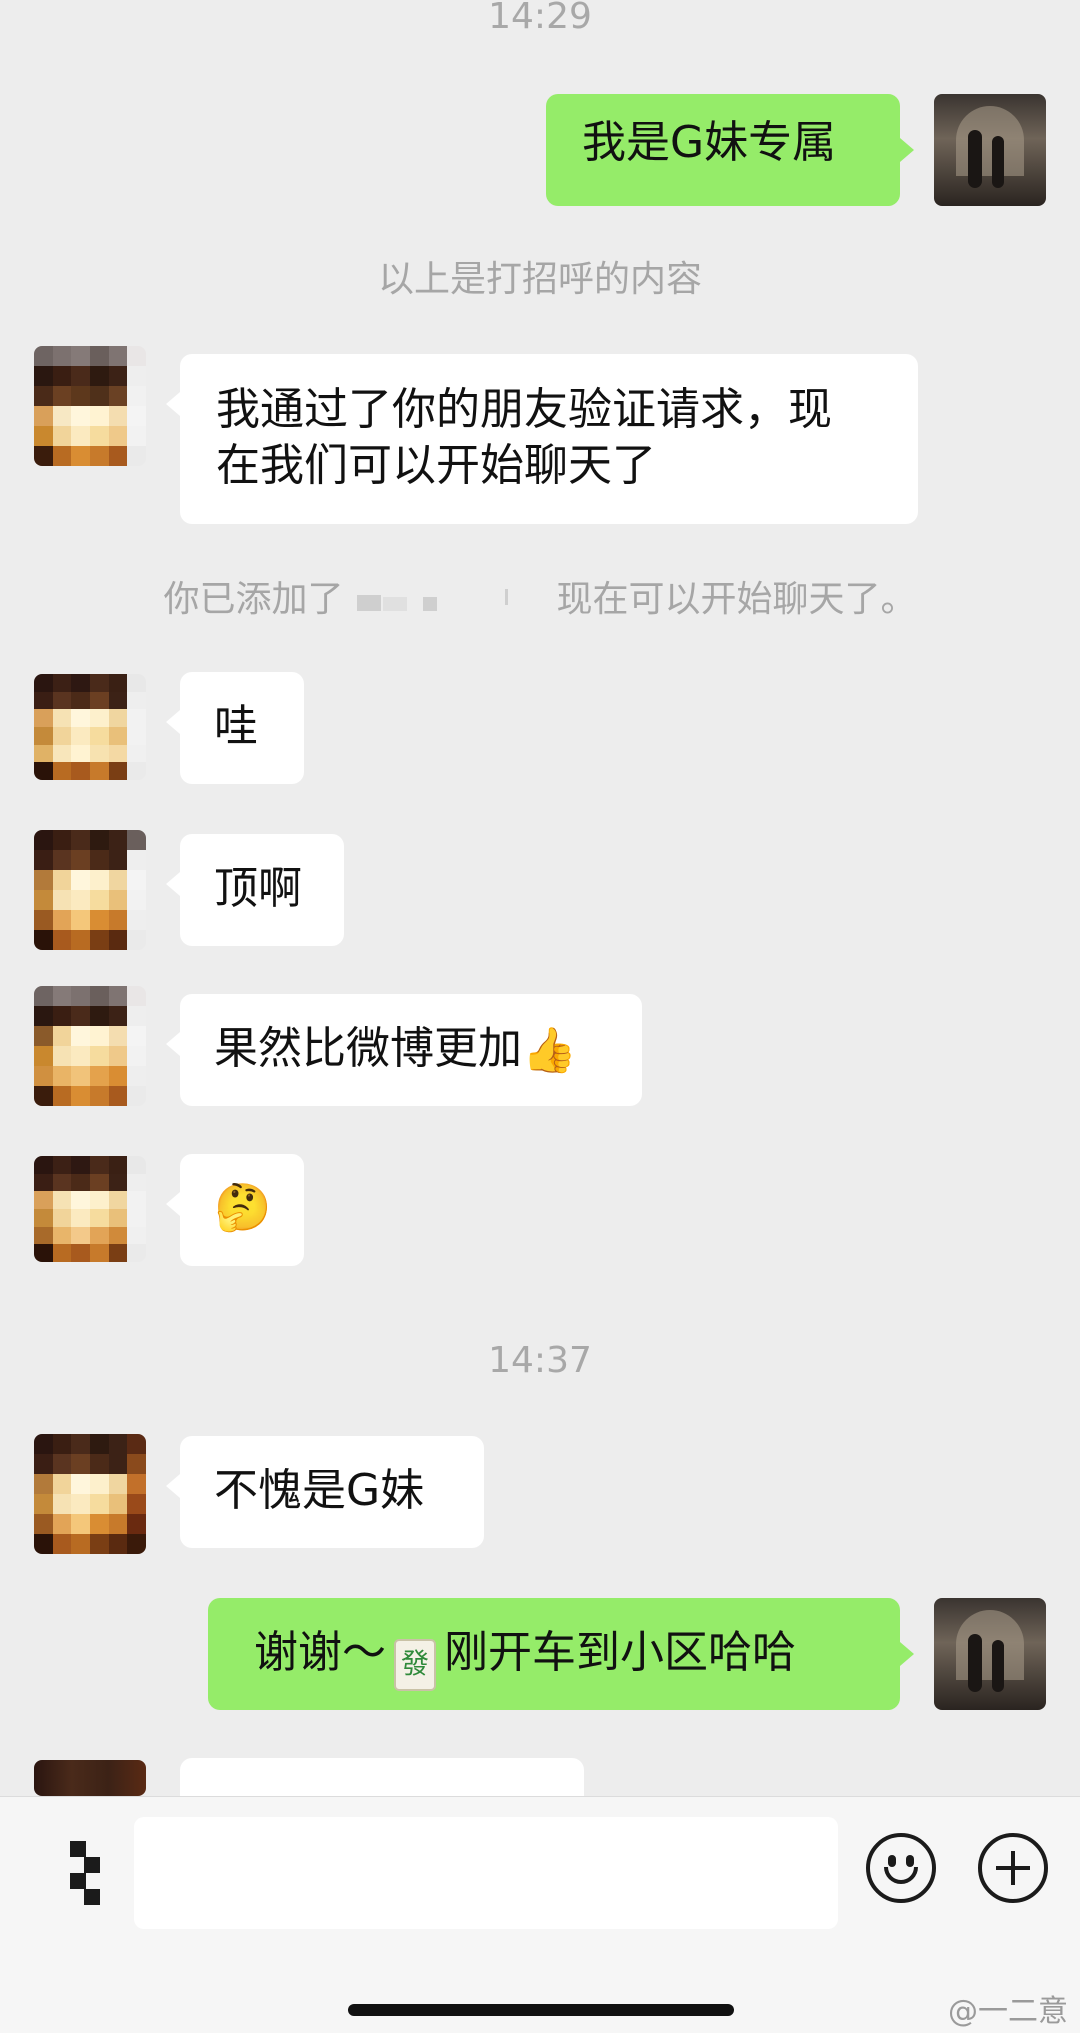  What do you see at coordinates (540, 1360) in the screenshot?
I see `timestamp: 14:37` at bounding box center [540, 1360].